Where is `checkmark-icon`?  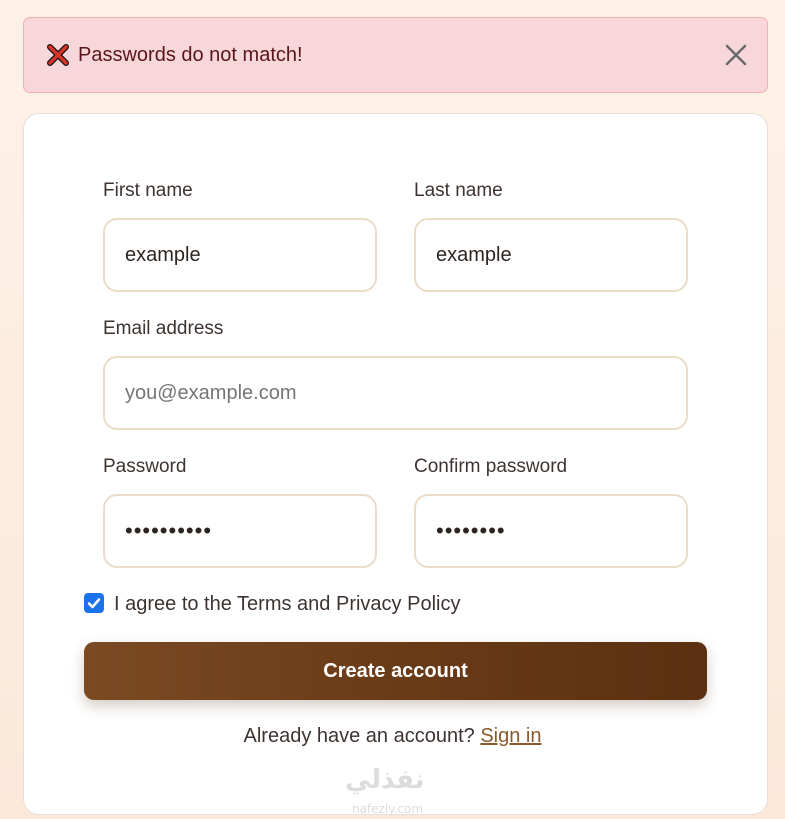 checkmark-icon is located at coordinates (94, 603).